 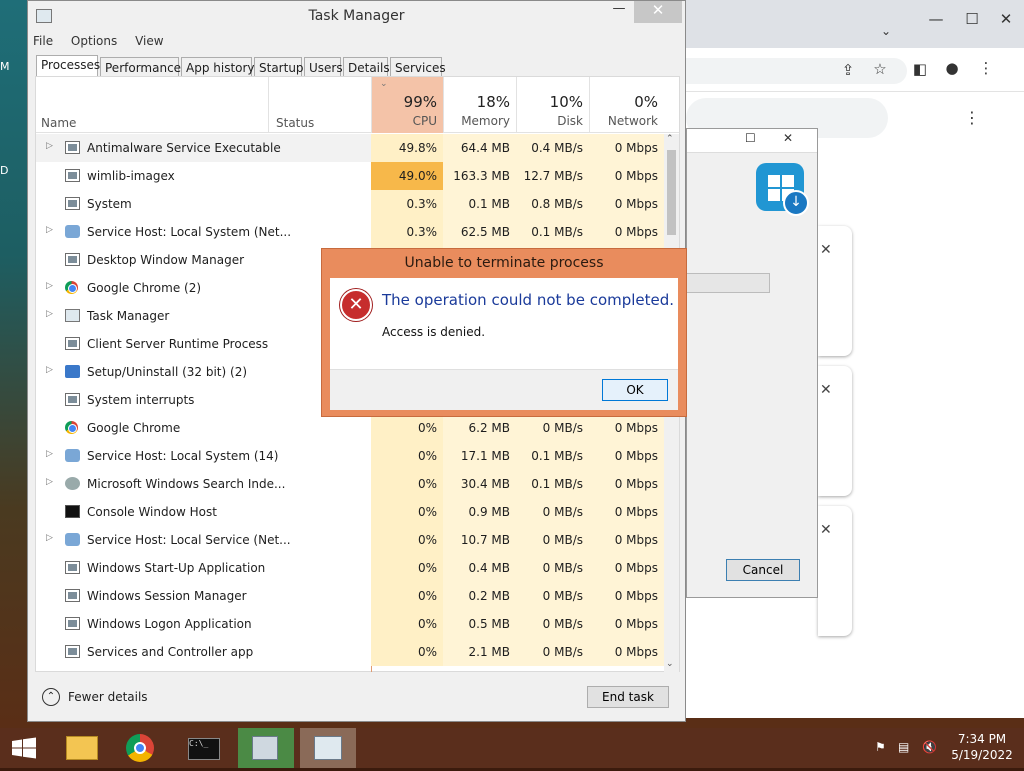 What do you see at coordinates (658, 12) in the screenshot?
I see `close-button: ✕` at bounding box center [658, 12].